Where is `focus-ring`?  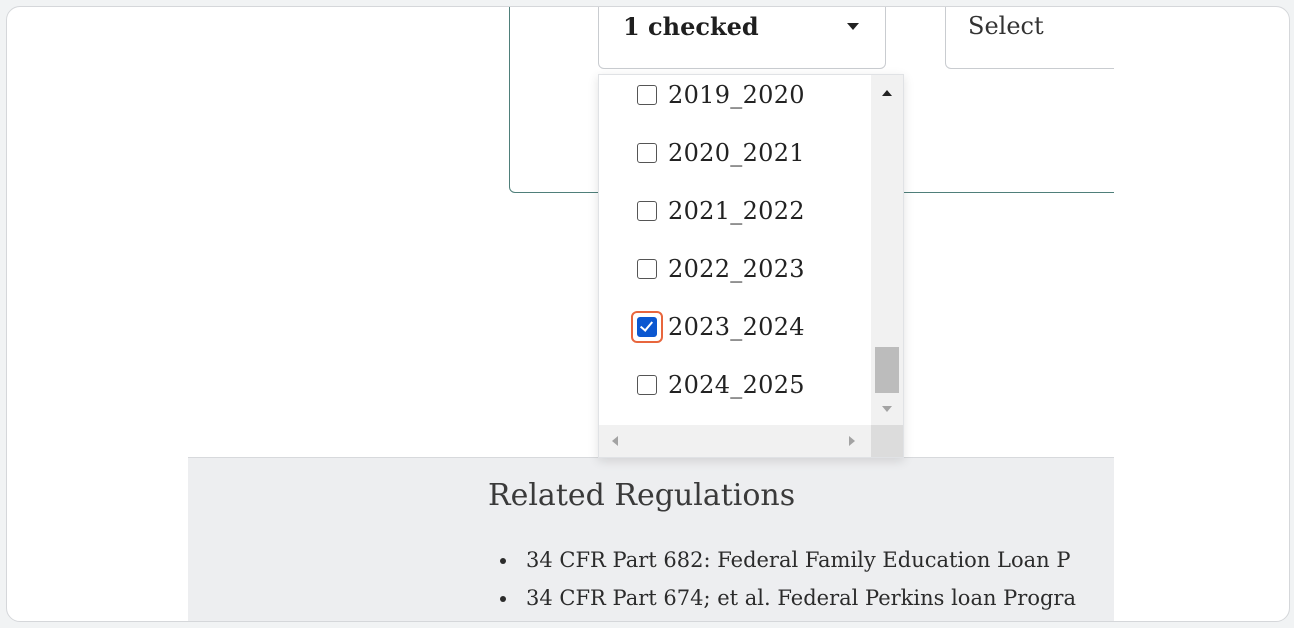
focus-ring is located at coordinates (647, 327).